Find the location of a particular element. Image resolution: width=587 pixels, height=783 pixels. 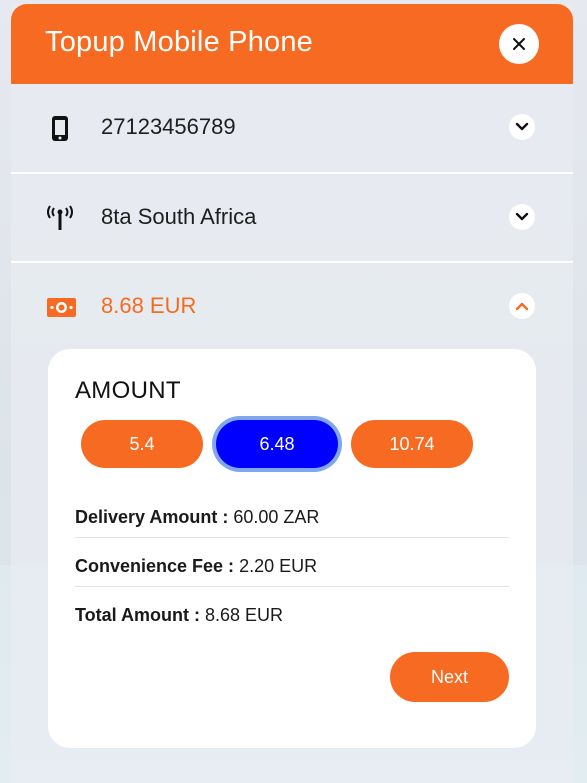

delivery-amount-label: Delivery Amount : is located at coordinates (152, 517).